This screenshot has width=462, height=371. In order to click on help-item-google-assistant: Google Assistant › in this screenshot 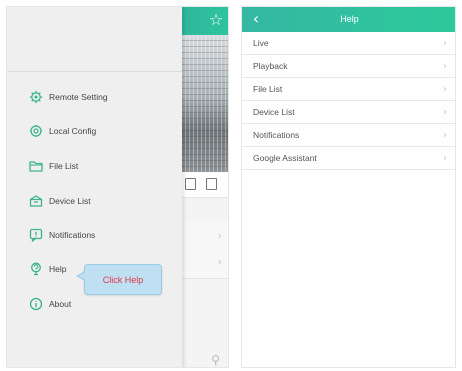, I will do `click(348, 158)`.